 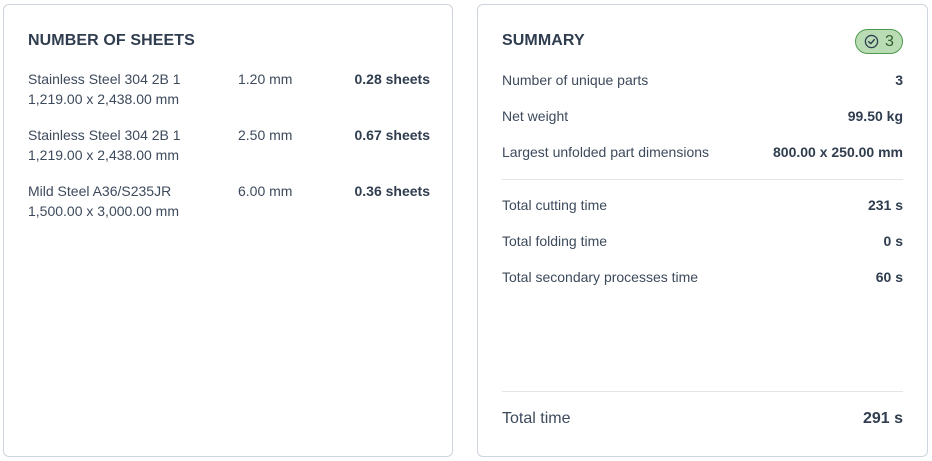 I want to click on sheet-thickness: 2.50 mm, so click(x=265, y=135).